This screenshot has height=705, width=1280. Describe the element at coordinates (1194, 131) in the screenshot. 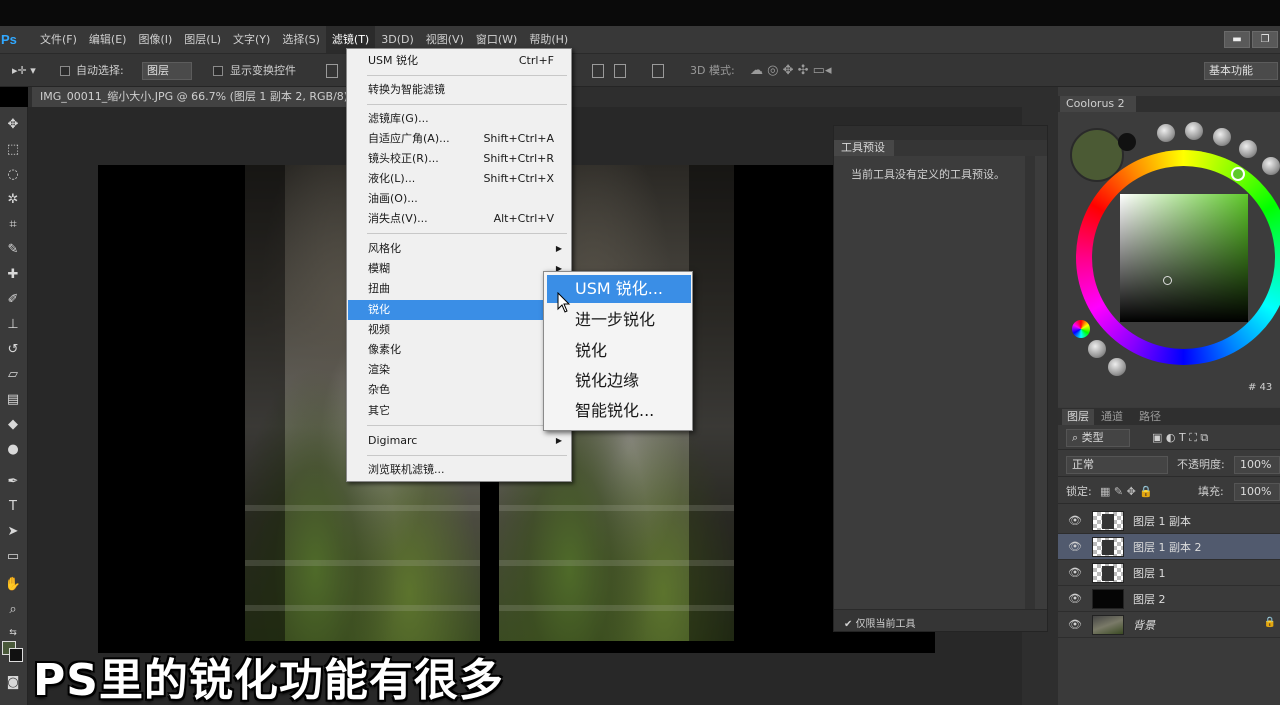

I see `mode-knob-2-icon` at that location.